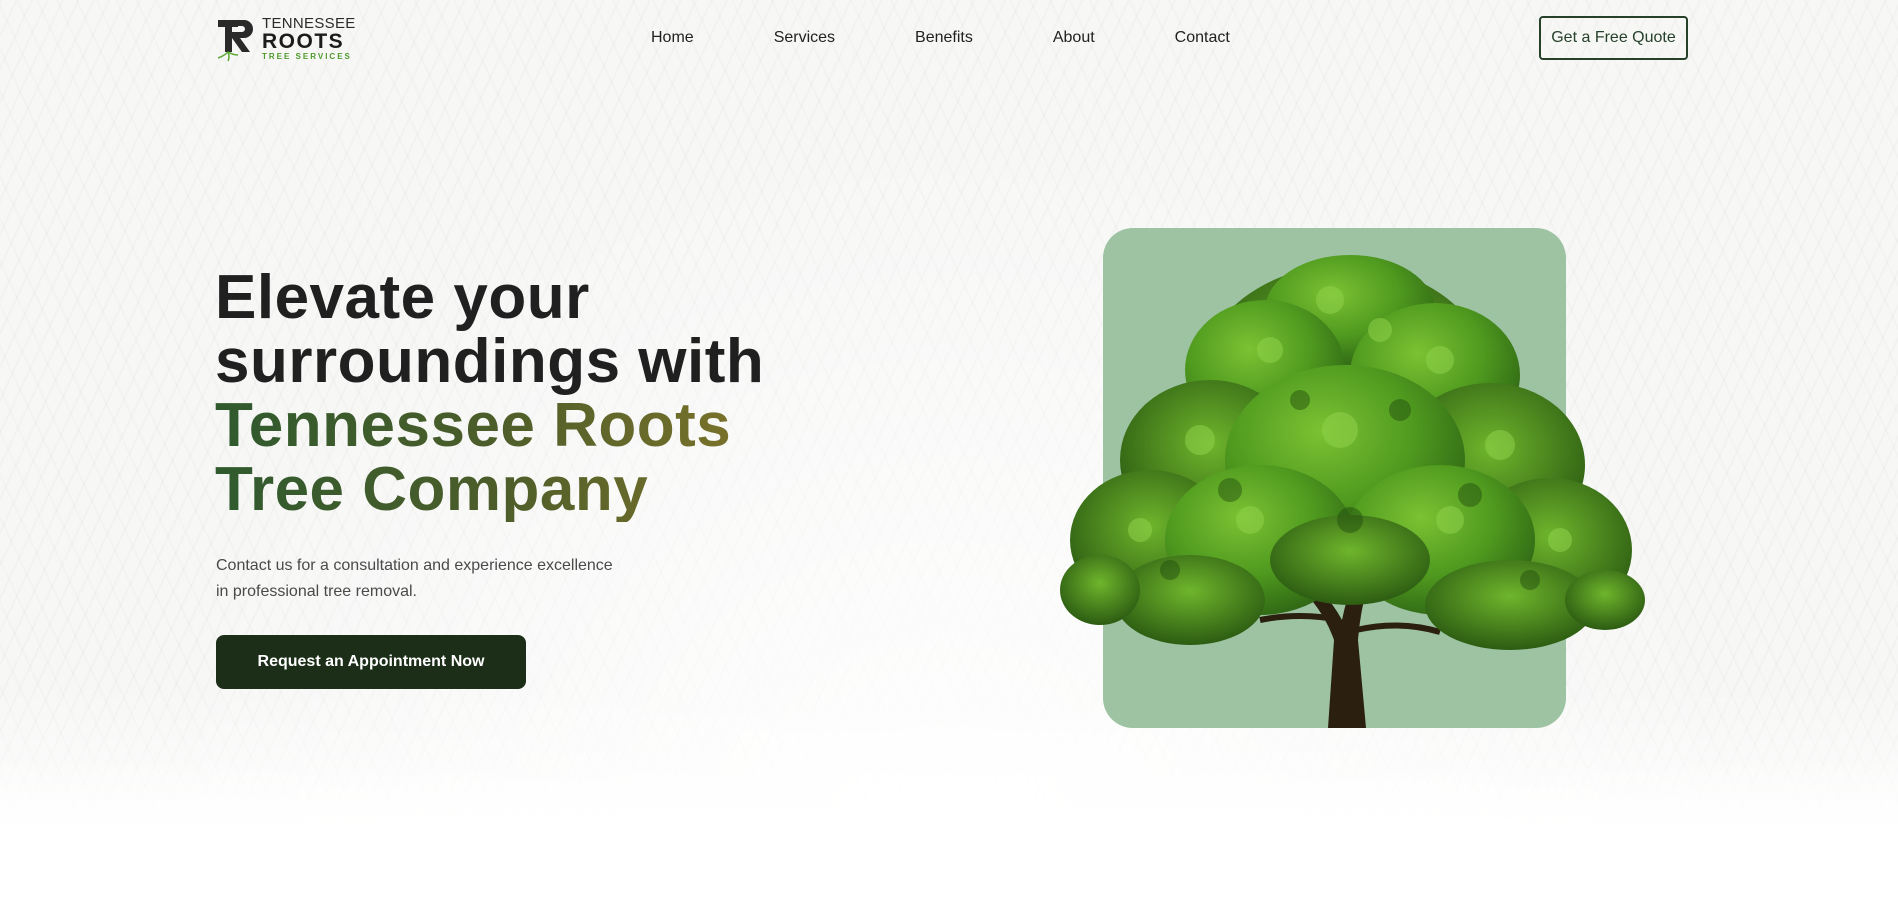  I want to click on logo: TENNESSEE ROOTS TREE SERVICES, so click(293, 38).